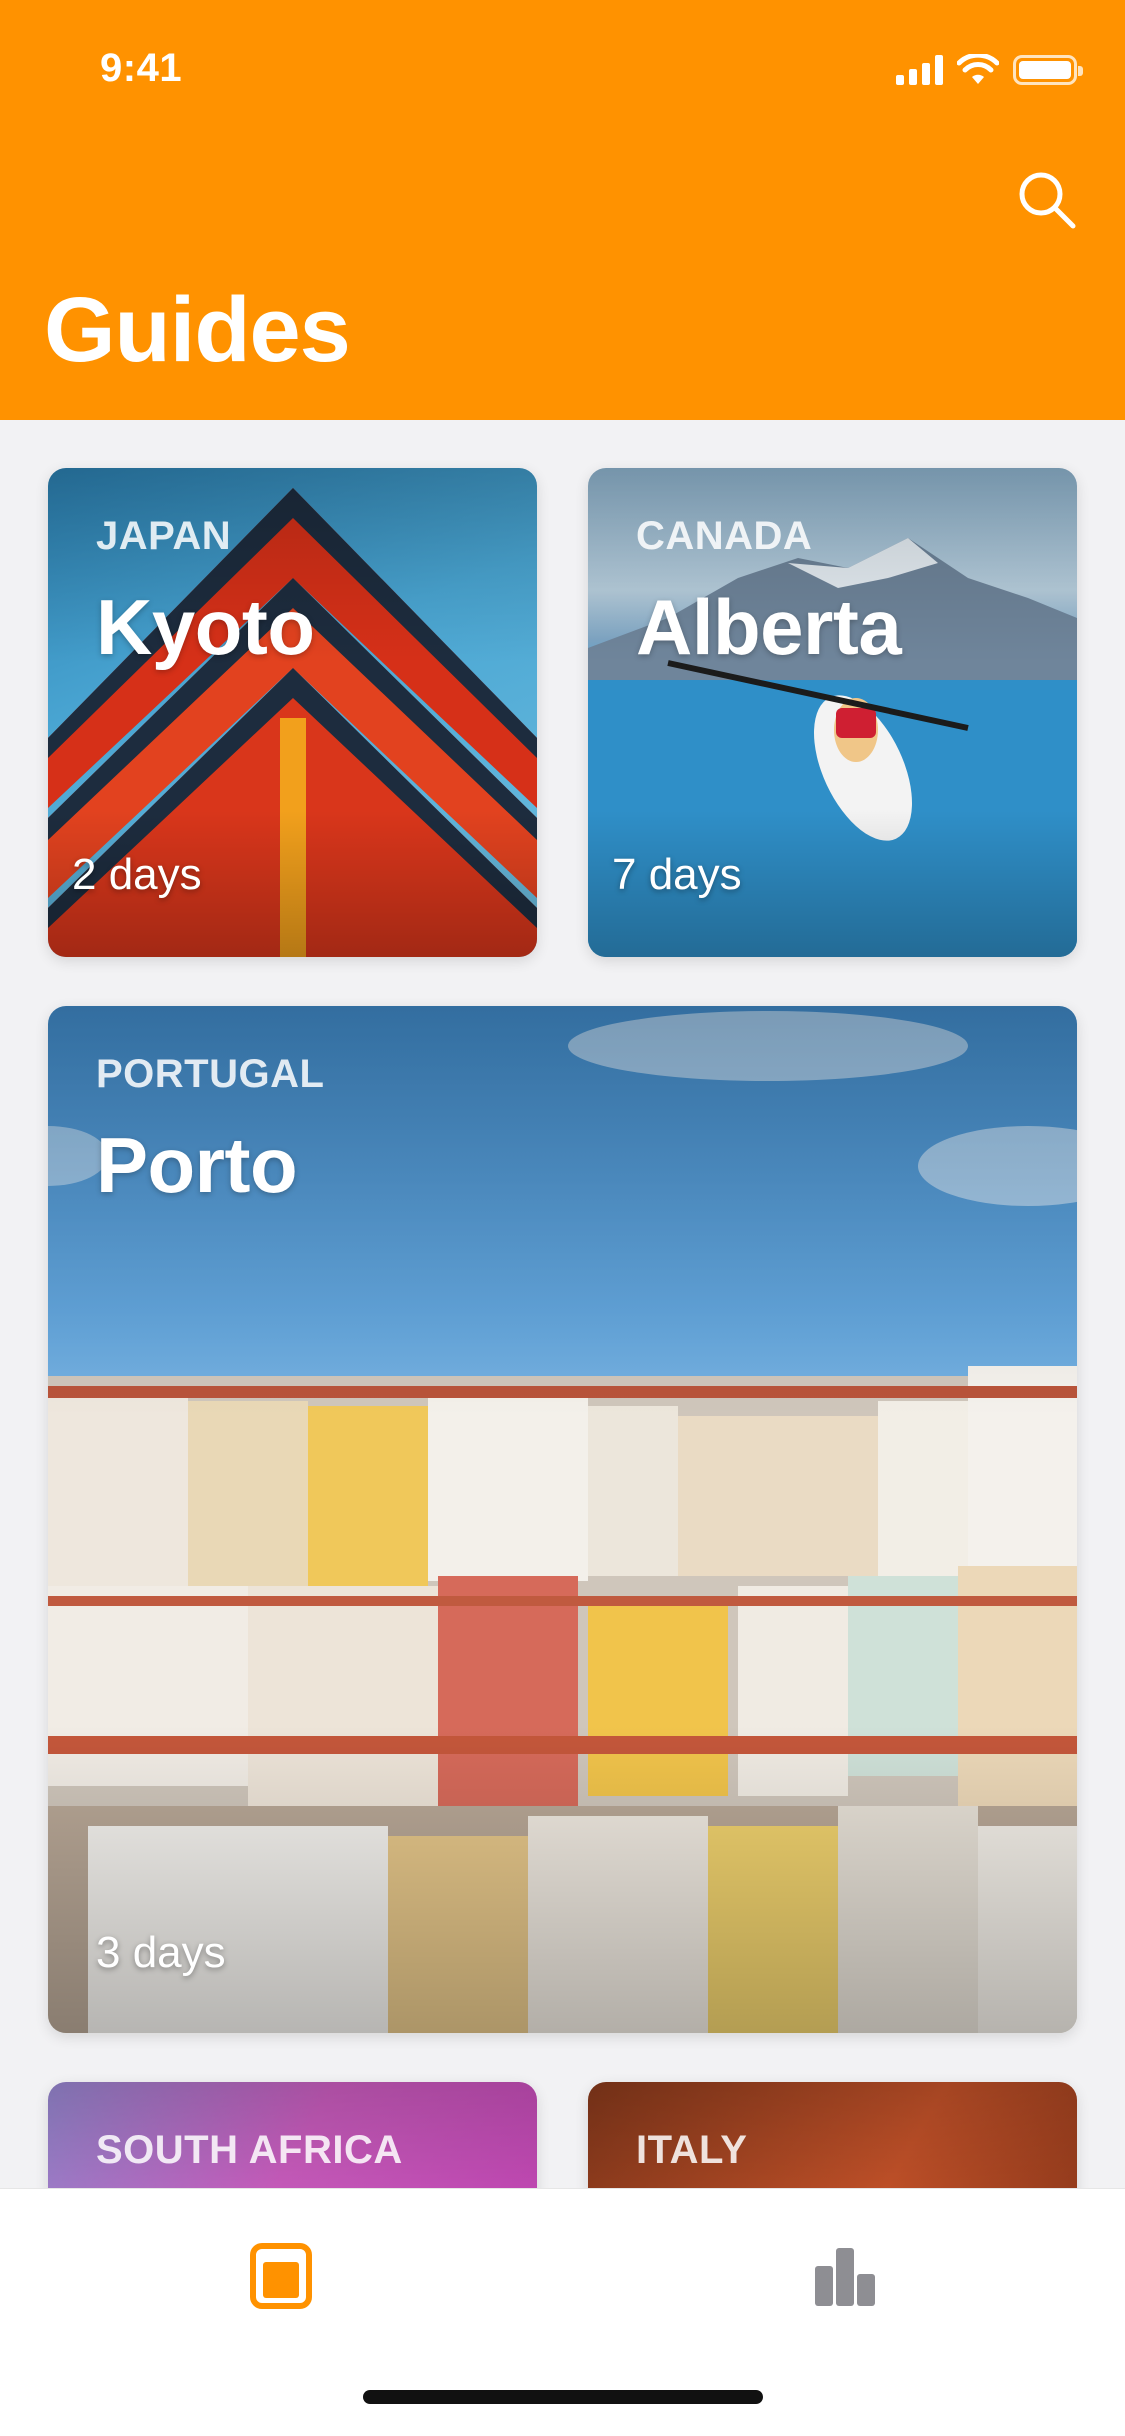 The image size is (1125, 2436). What do you see at coordinates (205, 627) in the screenshot?
I see `guide-city: Kyoto` at bounding box center [205, 627].